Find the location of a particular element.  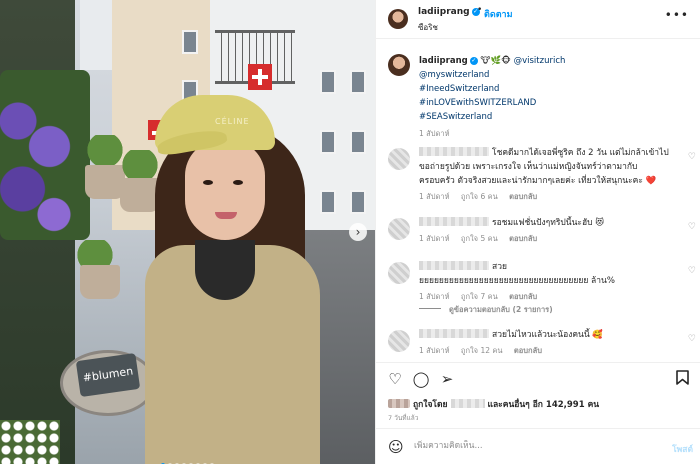

heart-icon: ♡ is located at coordinates (395, 379).